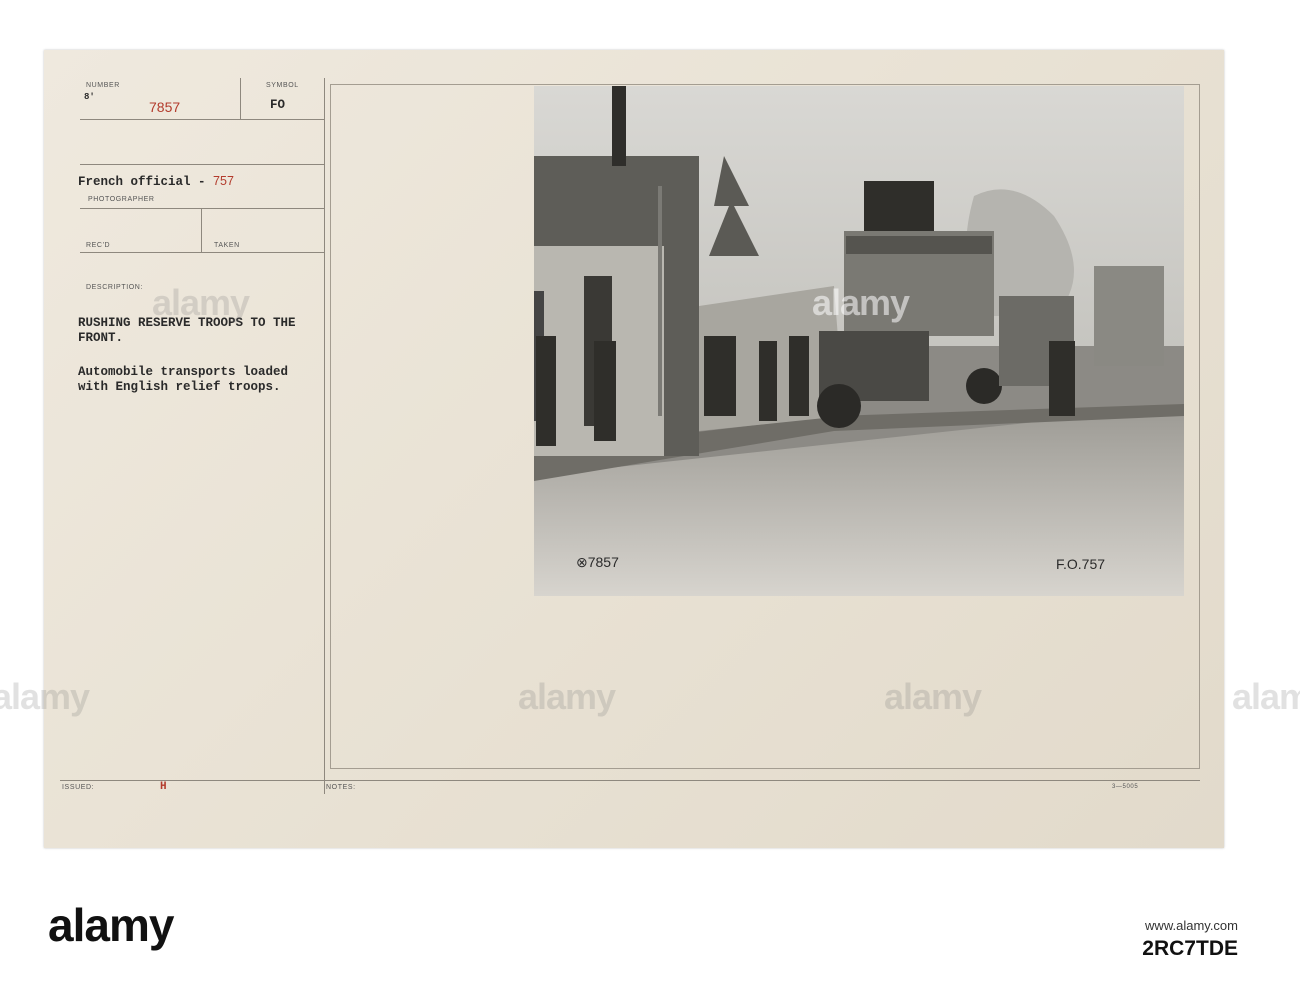 The height and width of the screenshot is (982, 1300). What do you see at coordinates (839, 406) in the screenshot?
I see `truck-wheel-front` at bounding box center [839, 406].